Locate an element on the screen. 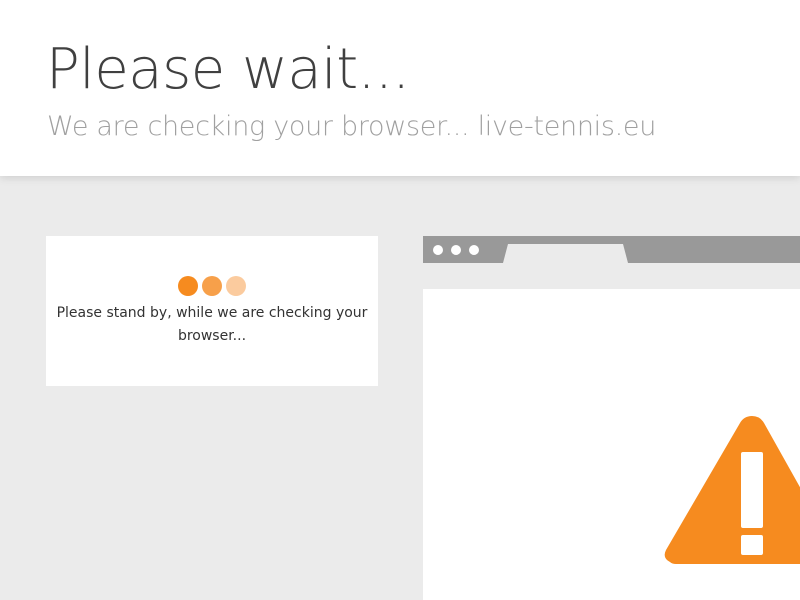 The width and height of the screenshot is (800, 600). browser-tab is located at coordinates (565, 253).